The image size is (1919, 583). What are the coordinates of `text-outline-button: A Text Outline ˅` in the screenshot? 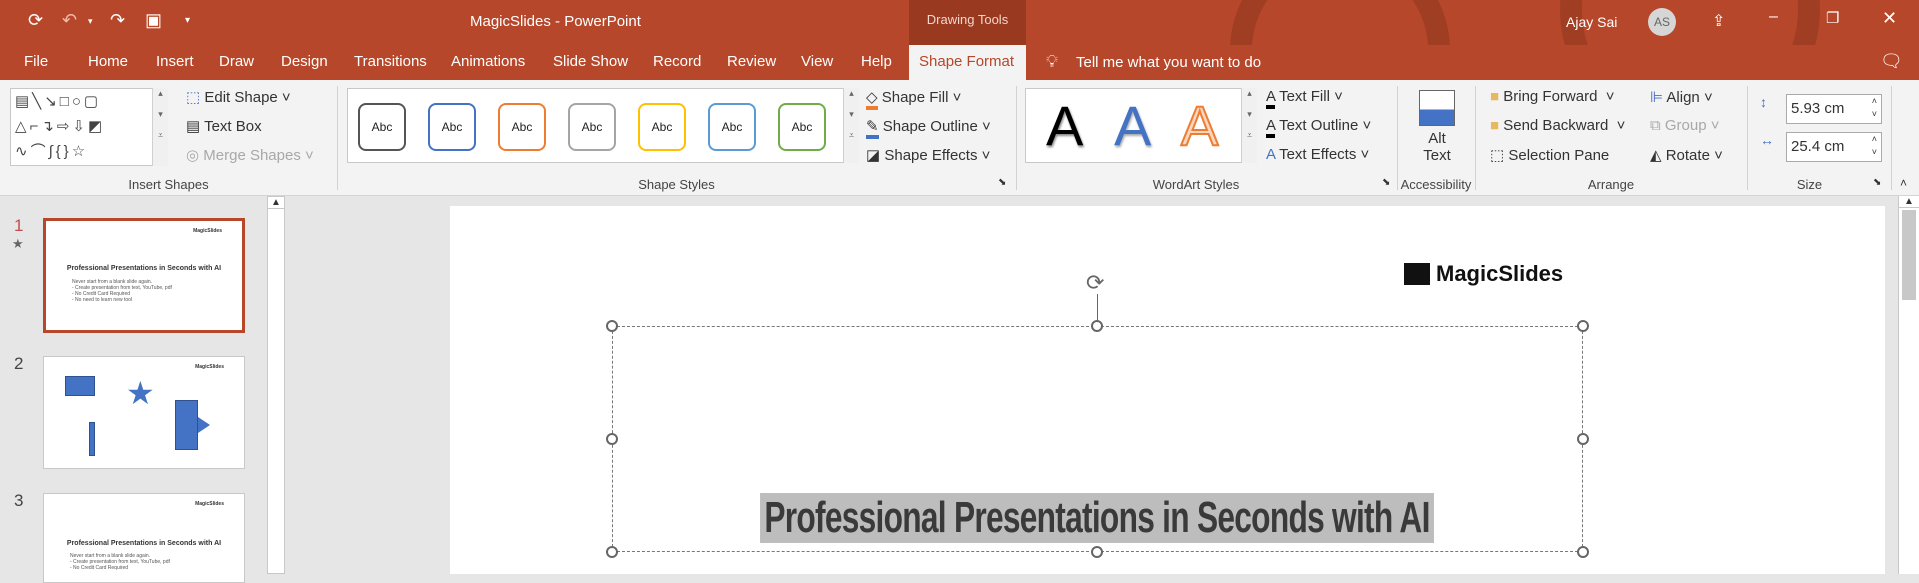 It's located at (1318, 127).